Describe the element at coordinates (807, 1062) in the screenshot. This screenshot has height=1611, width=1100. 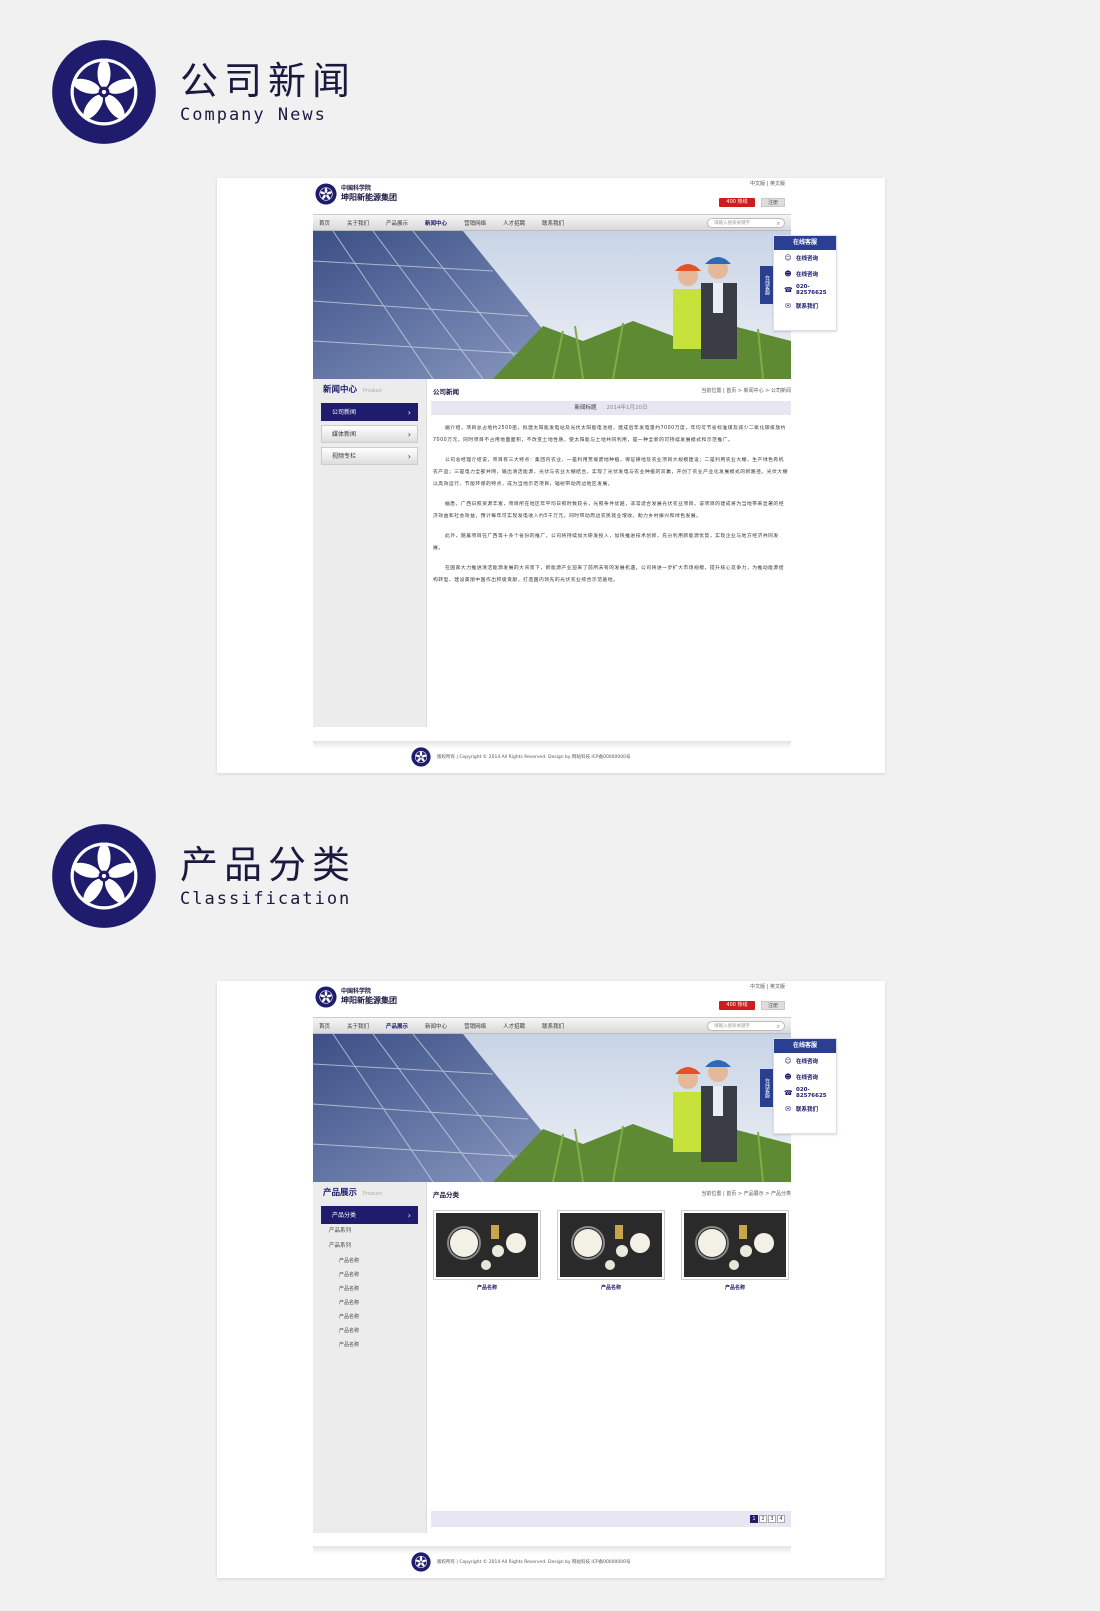
I see `service-label: 在线咨询` at that location.